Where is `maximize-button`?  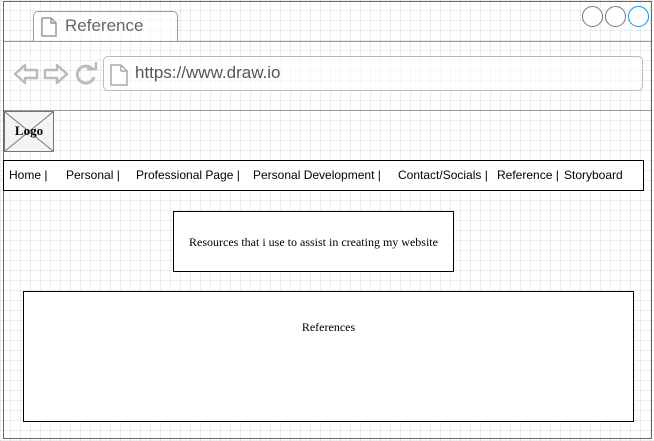
maximize-button is located at coordinates (615, 16).